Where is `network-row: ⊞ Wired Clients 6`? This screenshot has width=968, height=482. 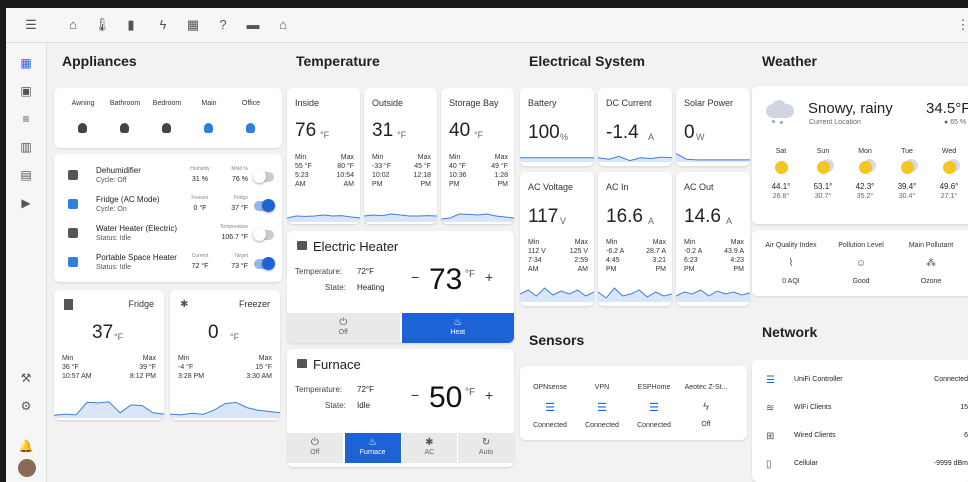 network-row: ⊞ Wired Clients 6 is located at coordinates (860, 438).